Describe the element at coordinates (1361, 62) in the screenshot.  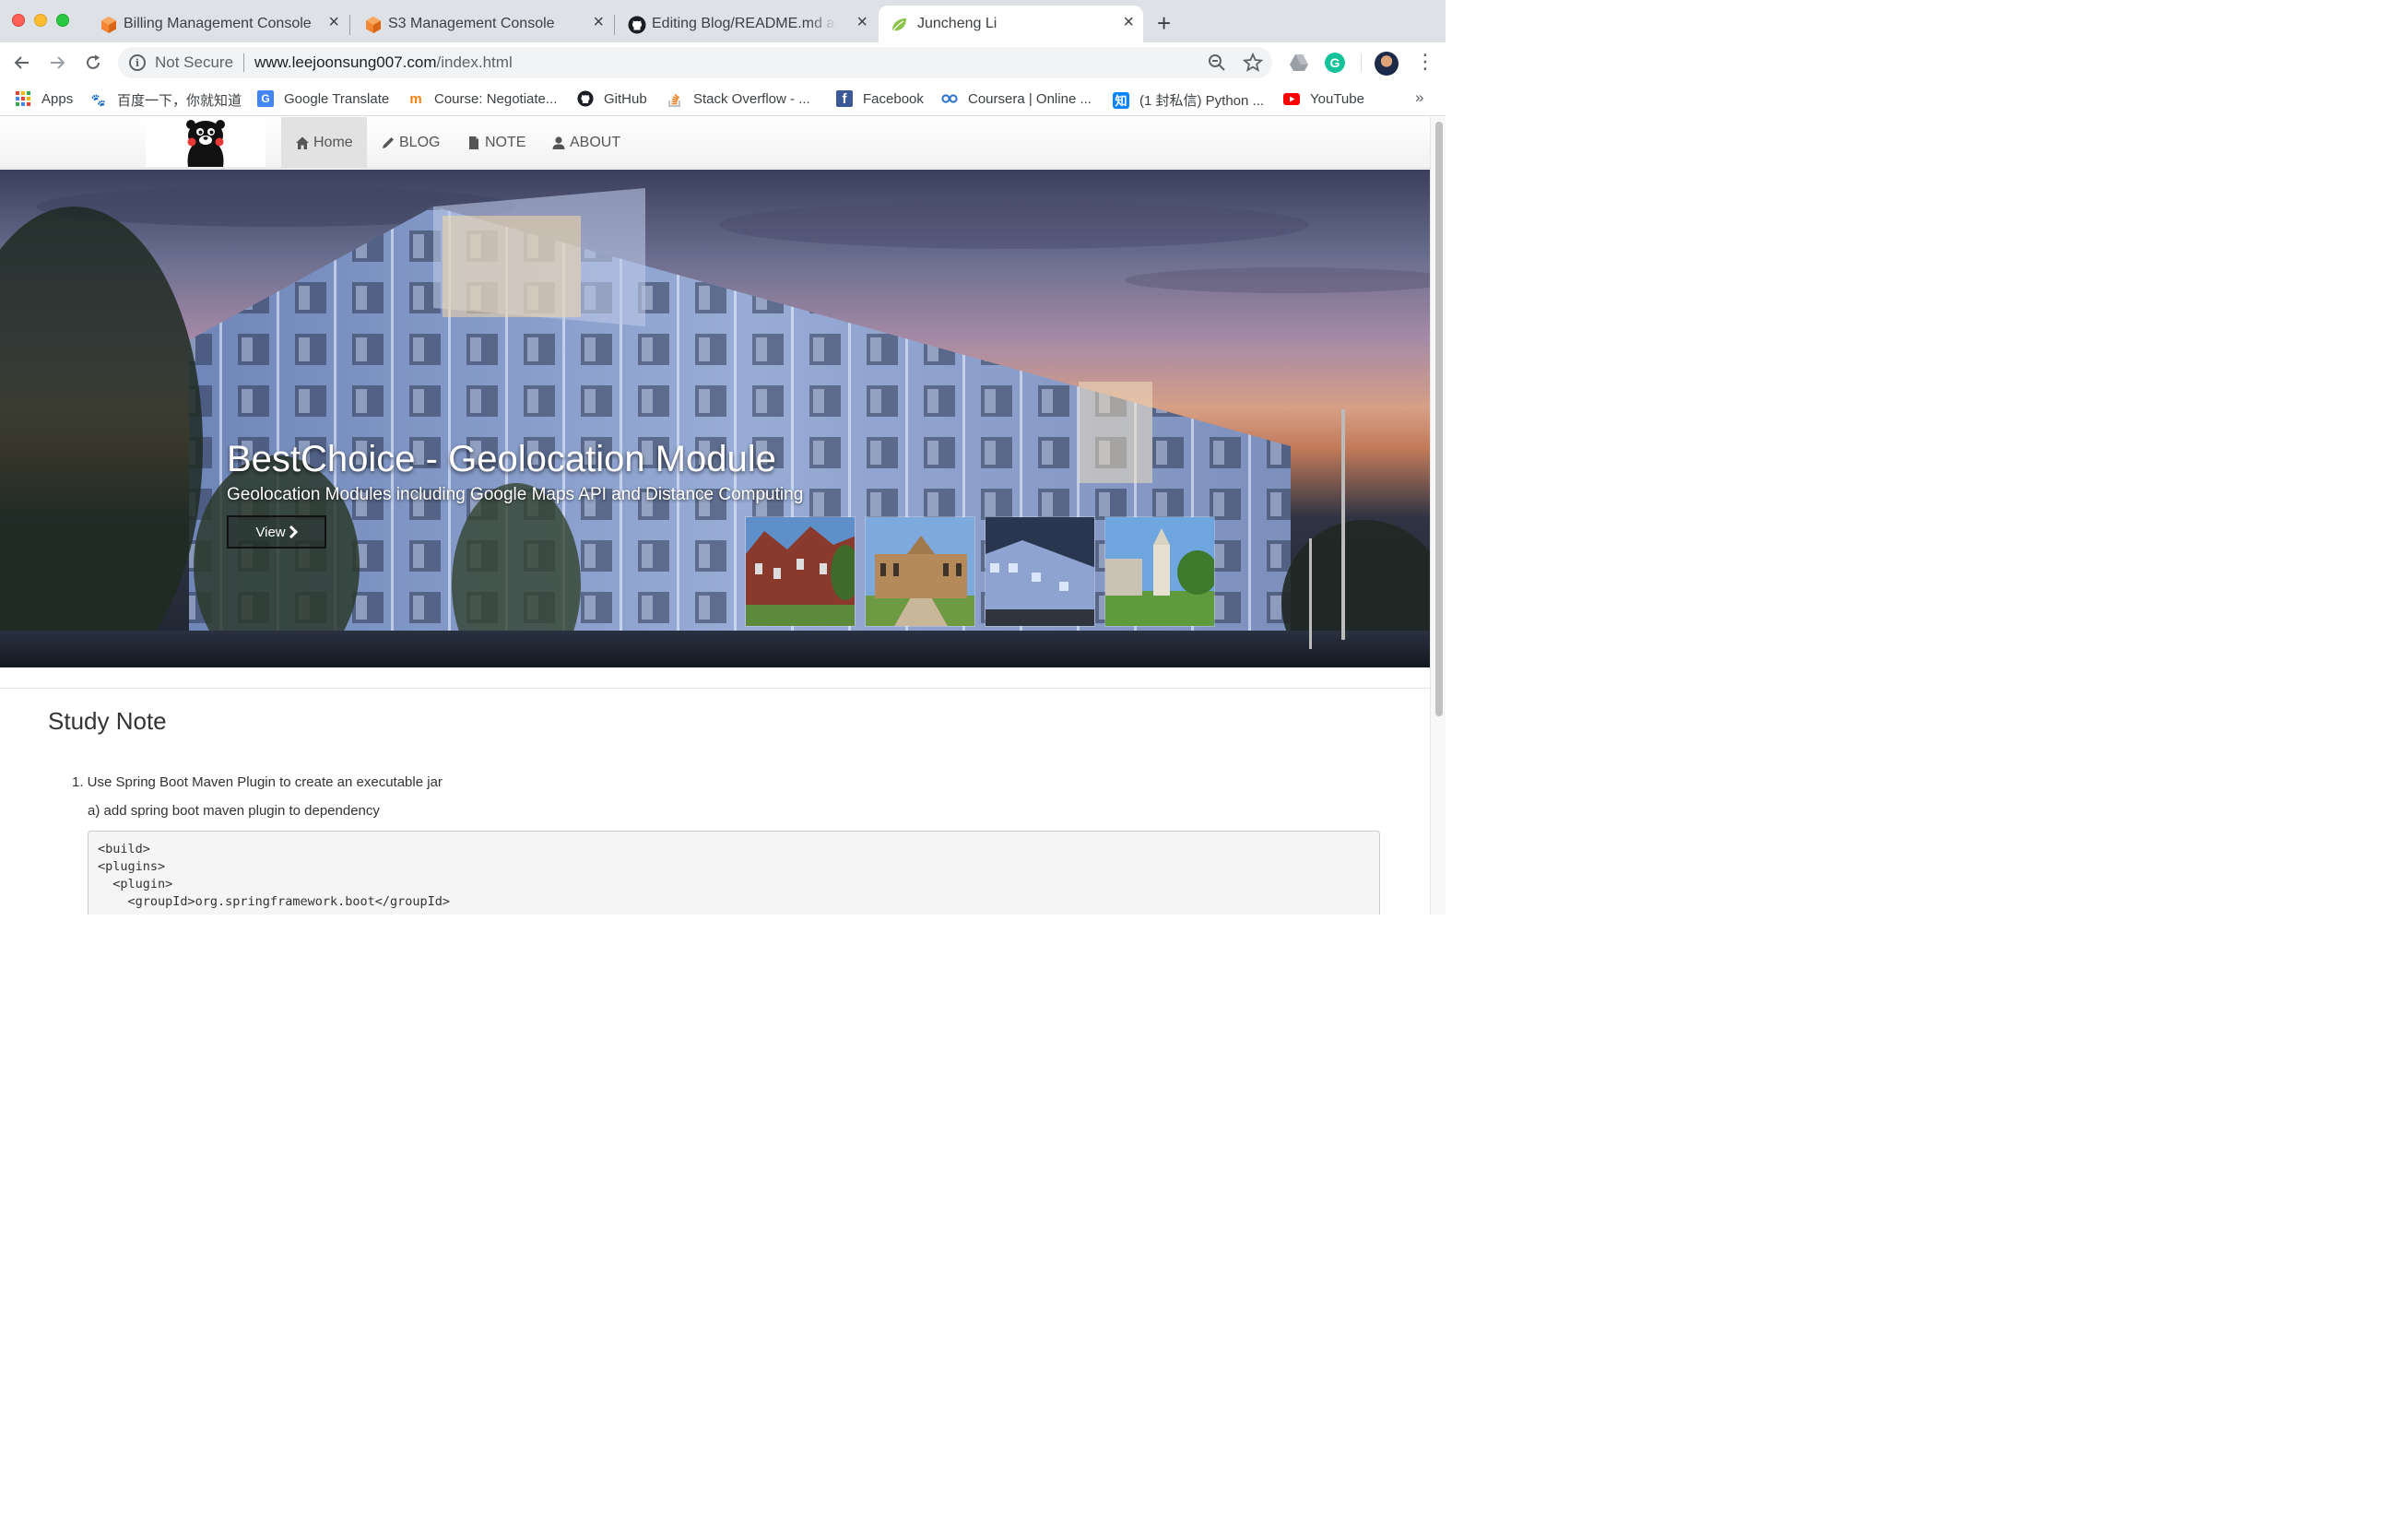
I see `toolbar-separator` at that location.